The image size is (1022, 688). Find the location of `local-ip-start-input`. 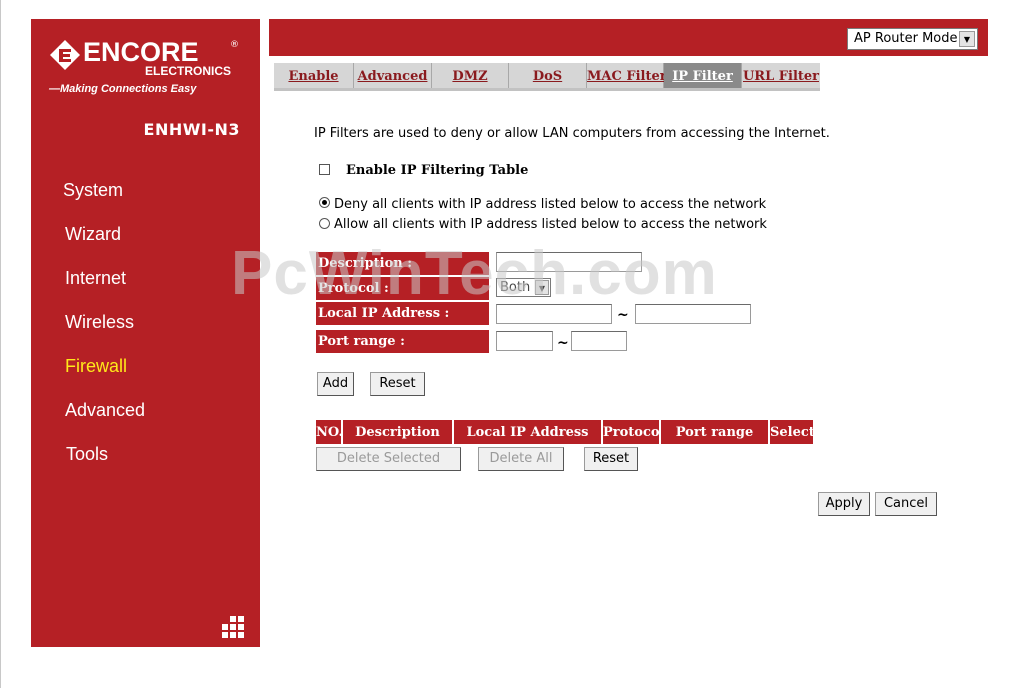

local-ip-start-input is located at coordinates (554, 314).